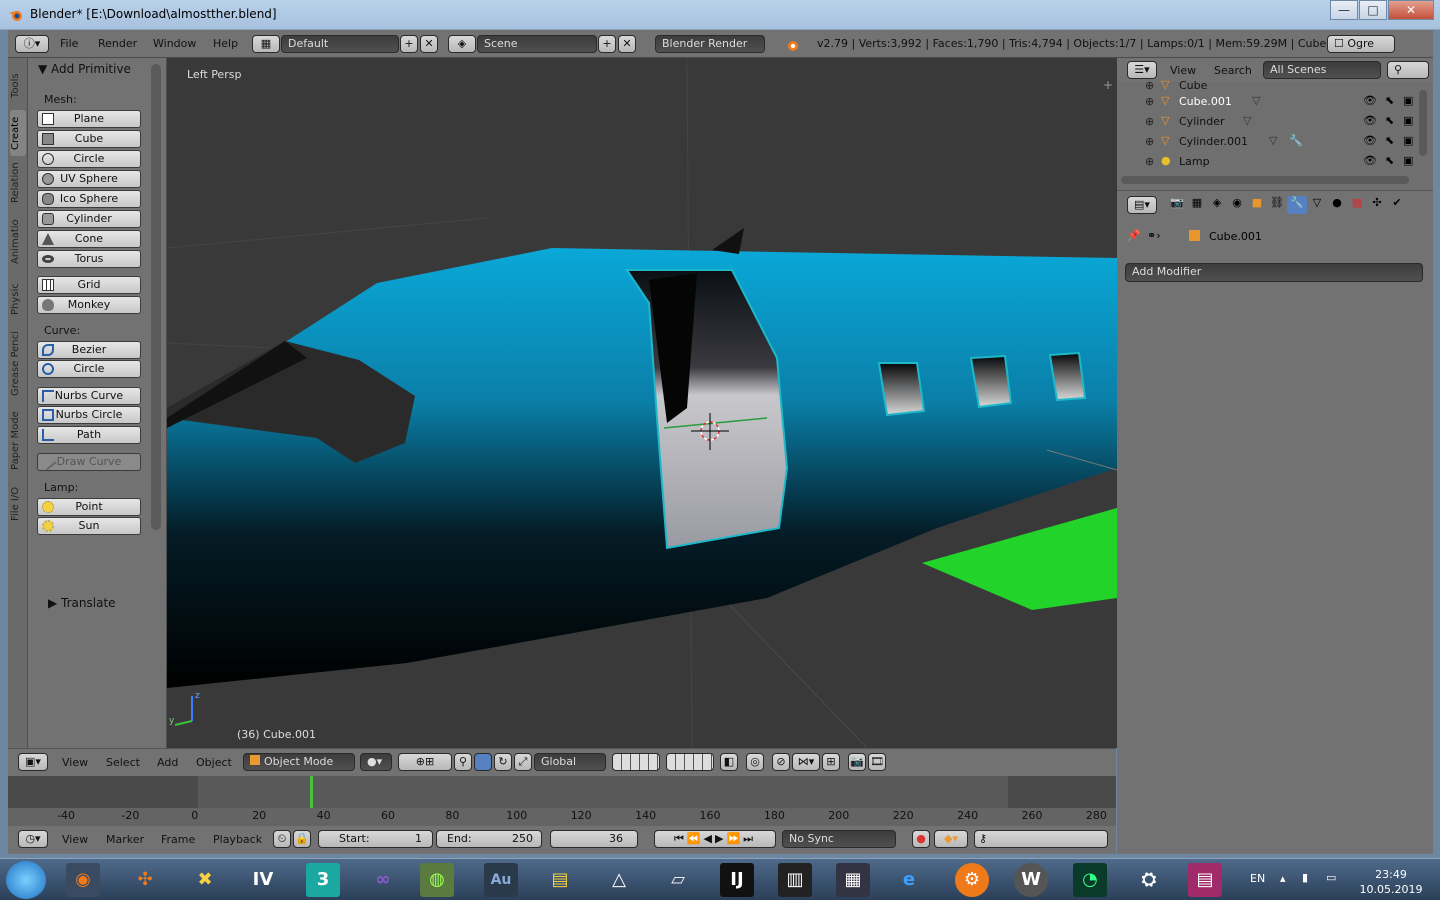 Image resolution: width=1440 pixels, height=900 pixels. Describe the element at coordinates (89, 305) in the screenshot. I see `add-monkey-button: Monkey` at that location.